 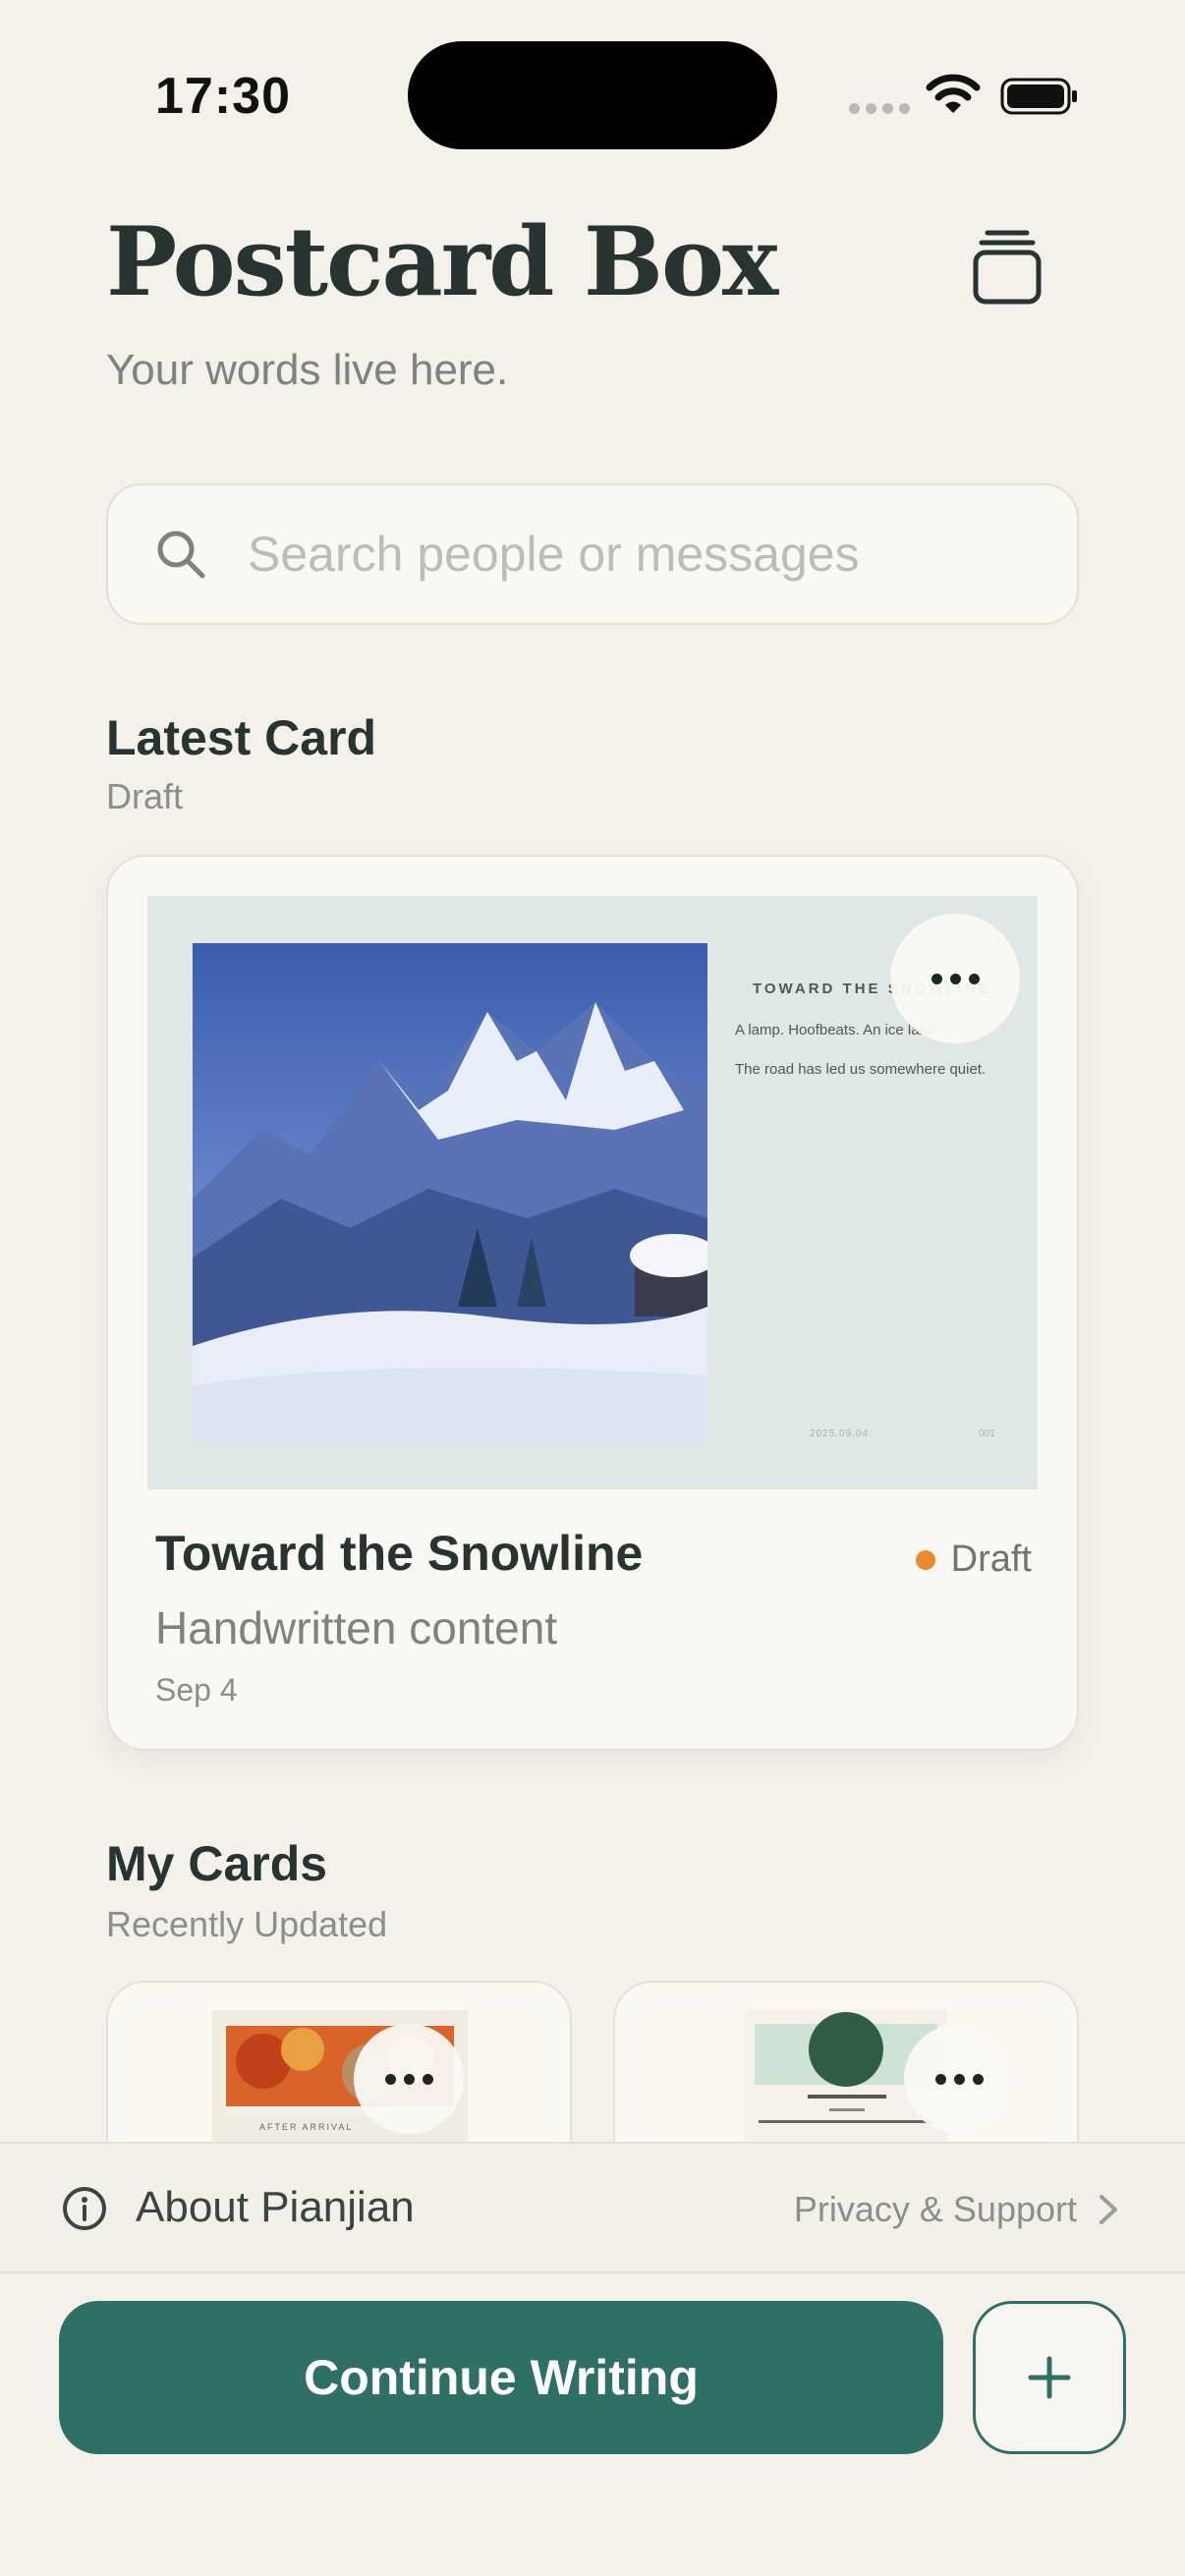 I want to click on status-dot, so click(x=925, y=1559).